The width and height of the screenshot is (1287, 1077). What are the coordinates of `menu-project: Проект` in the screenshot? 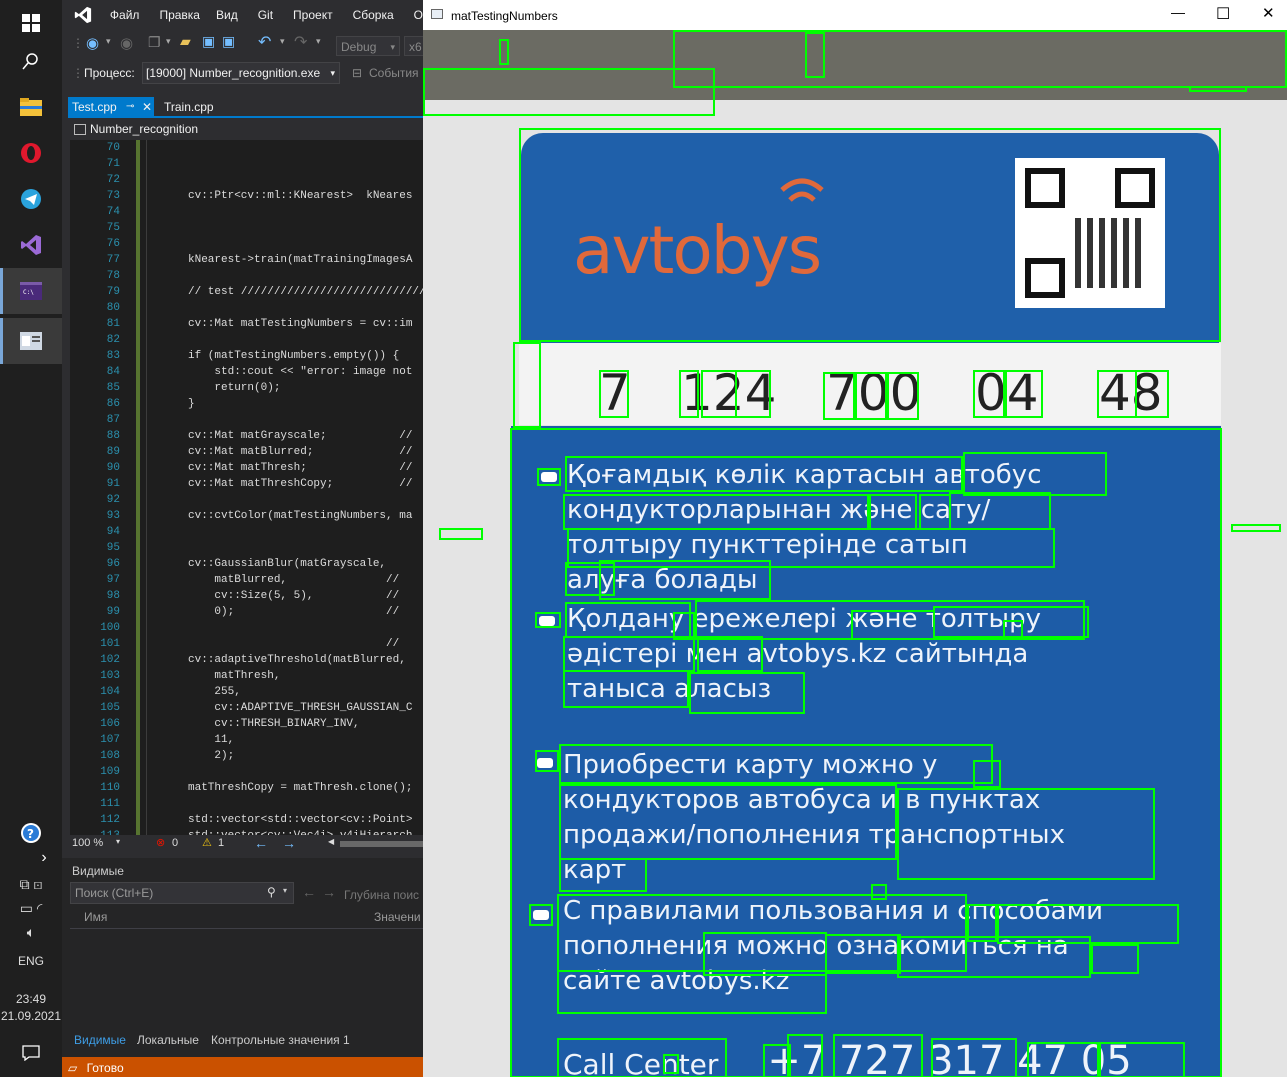 It's located at (313, 15).